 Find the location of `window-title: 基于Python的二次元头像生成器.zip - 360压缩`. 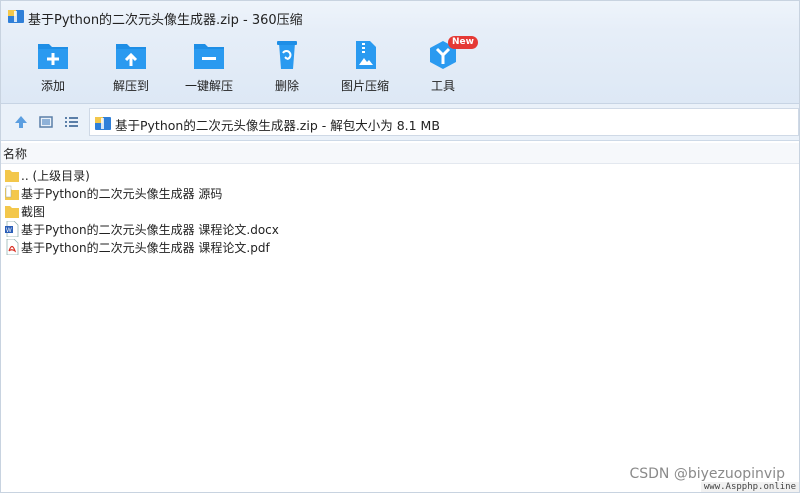

window-title: 基于Python的二次元头像生成器.zip - 360压缩 is located at coordinates (165, 20).